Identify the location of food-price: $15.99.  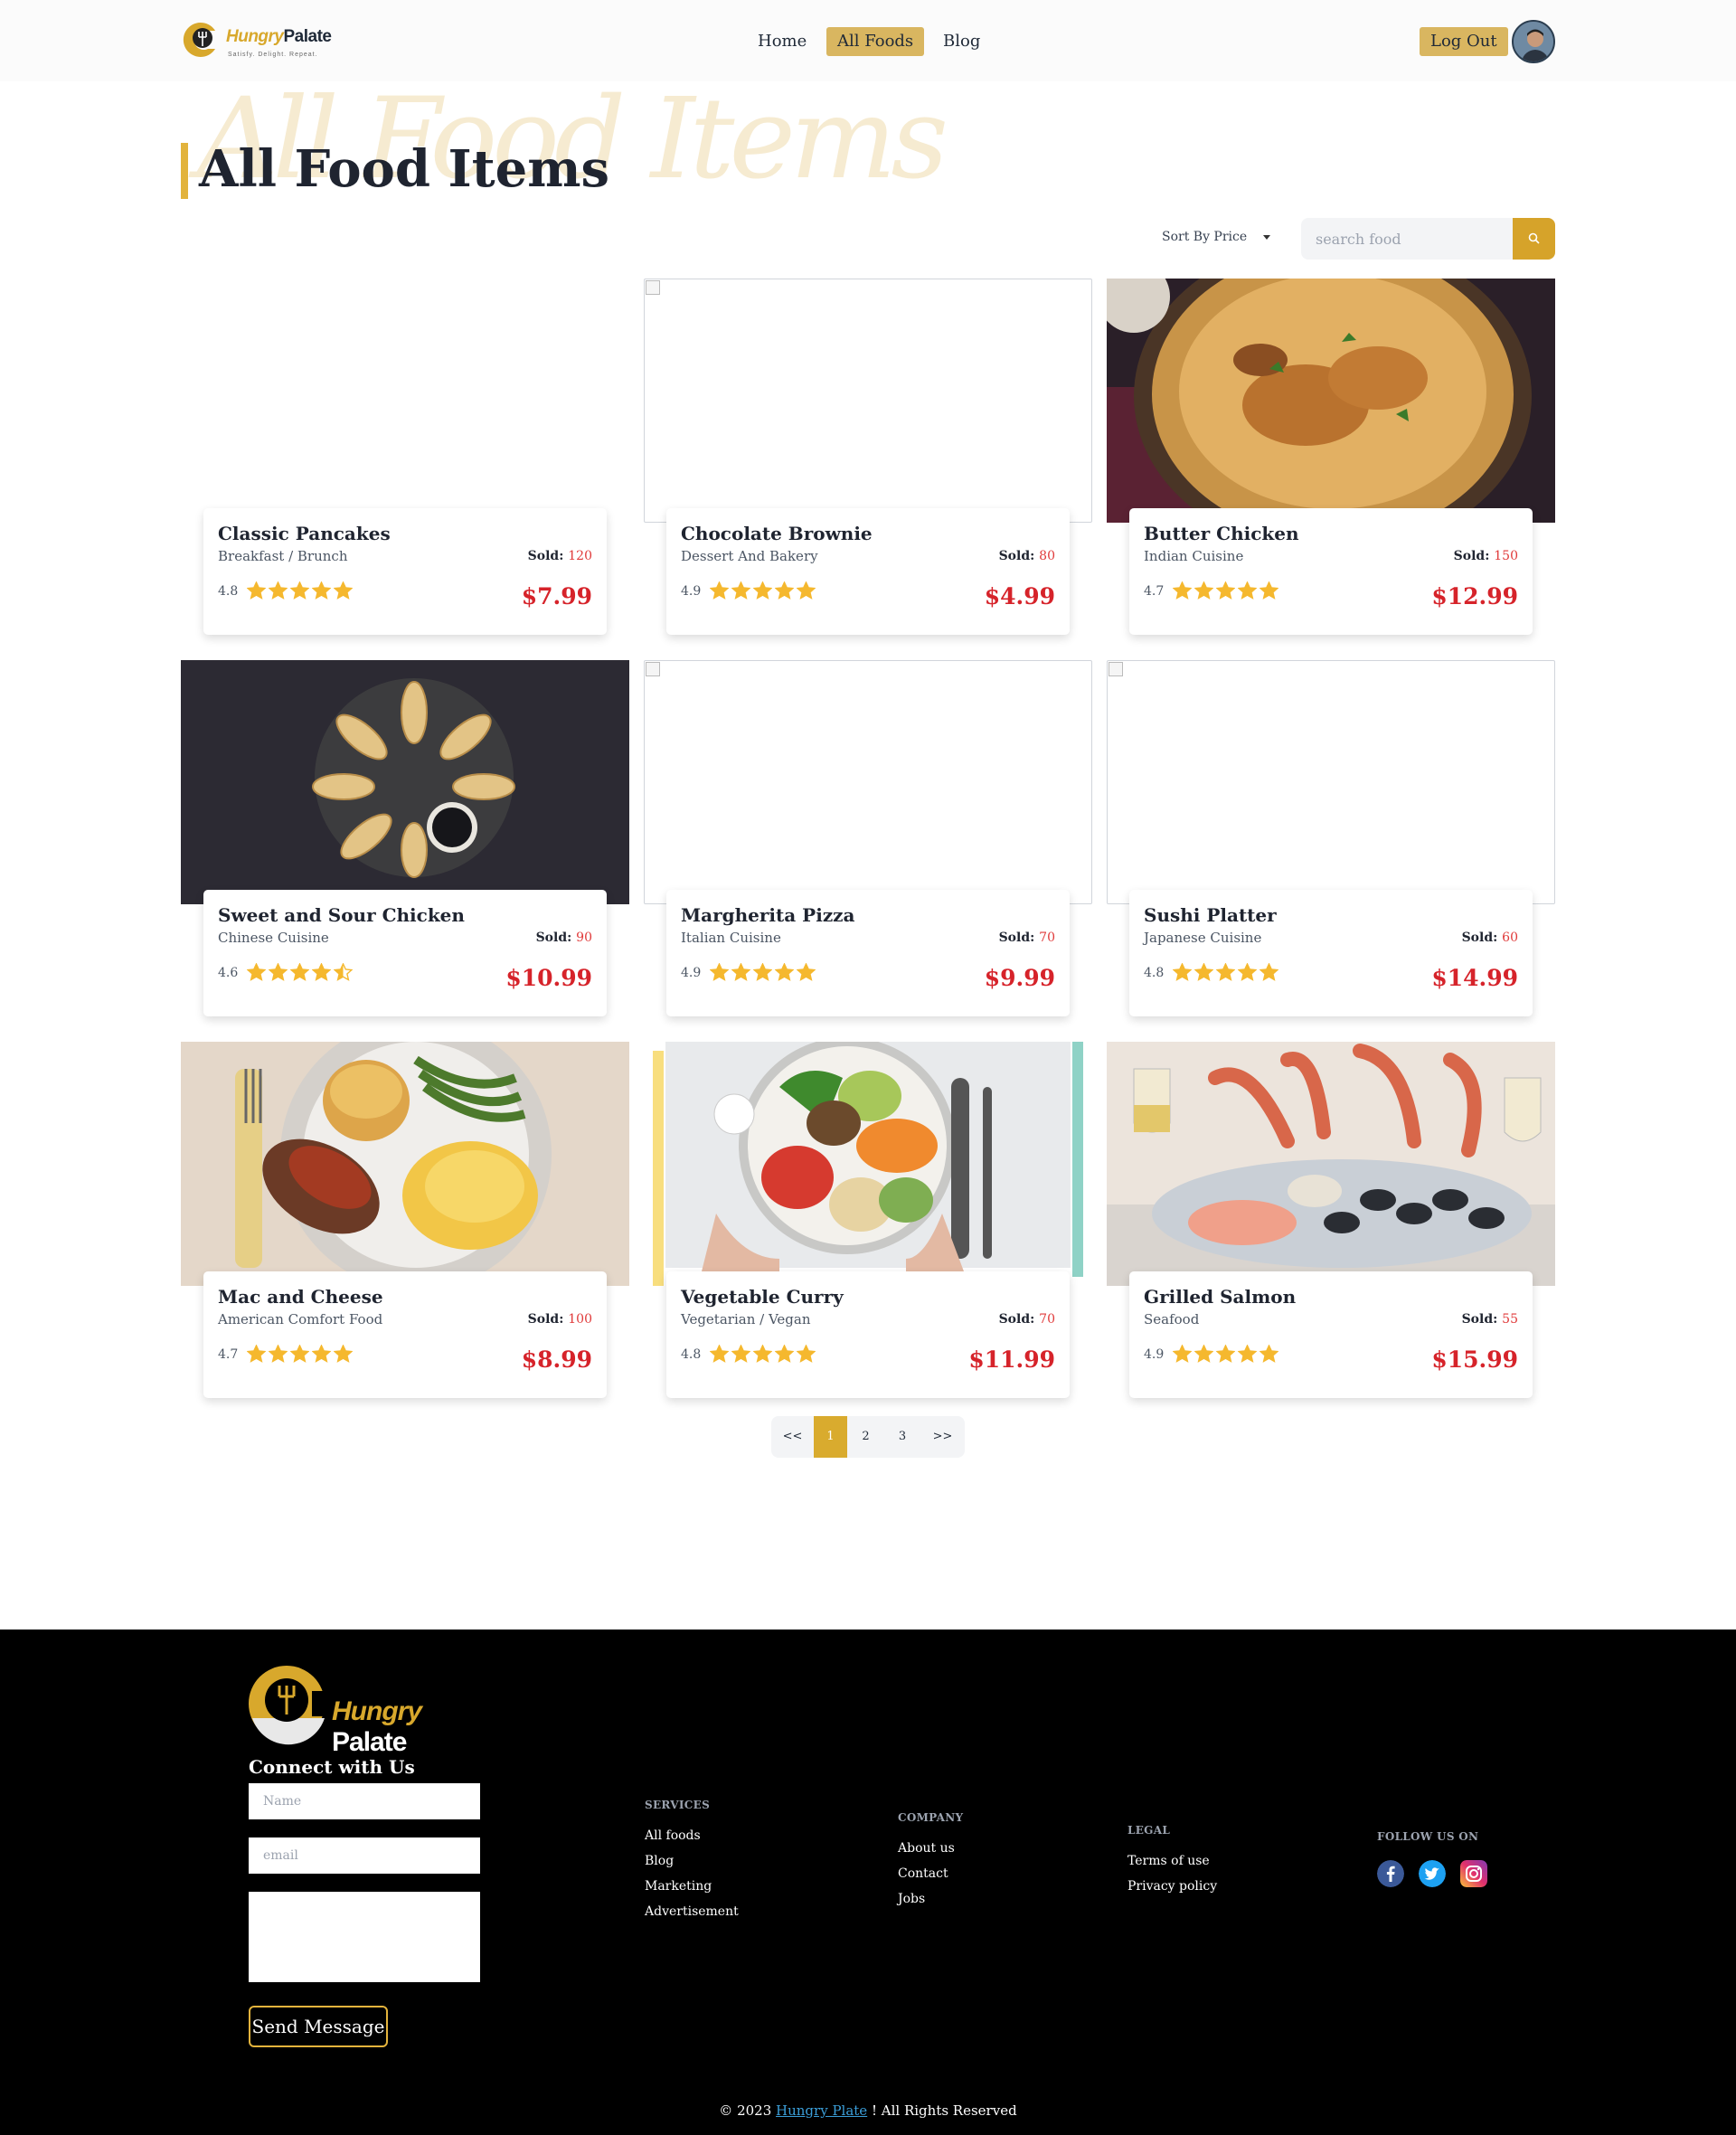
(1474, 1359).